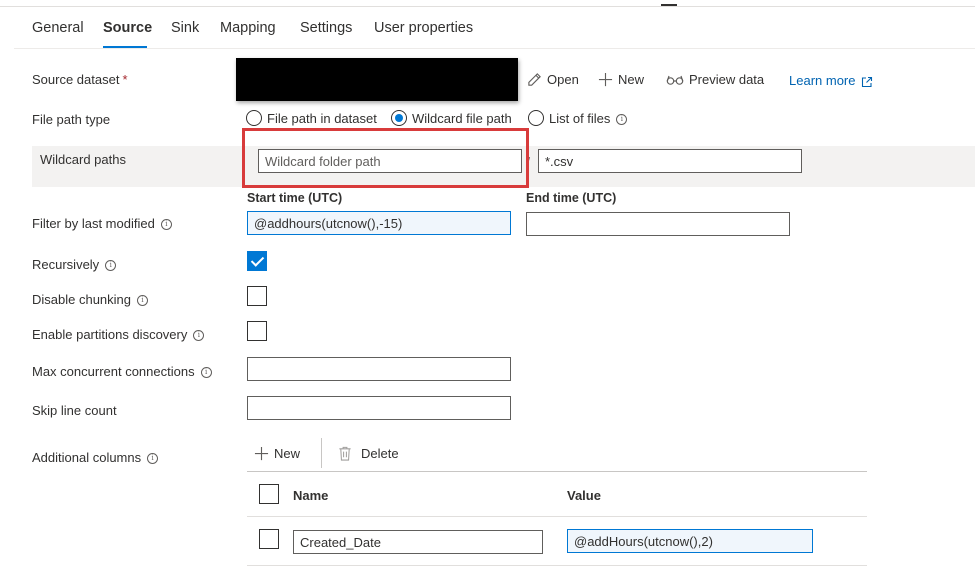 The height and width of the screenshot is (582, 975). I want to click on tab-mapping: Mapping, so click(248, 28).